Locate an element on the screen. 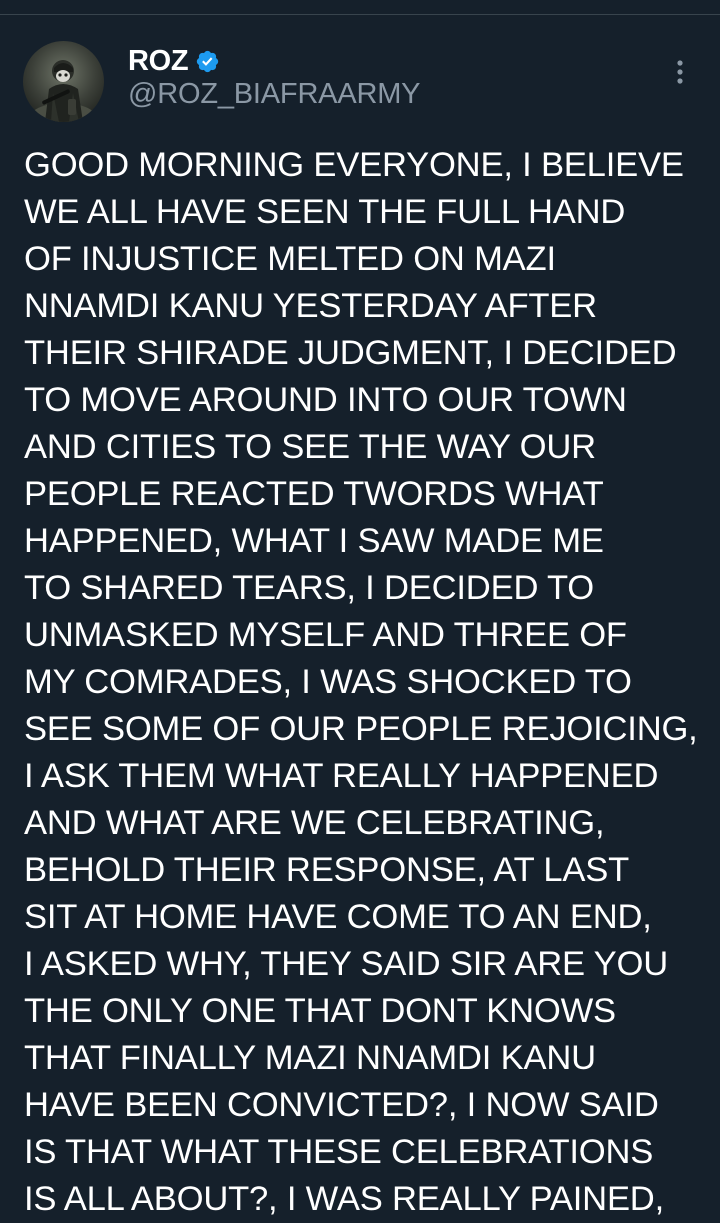 The height and width of the screenshot is (1223, 720). tweet-line: UNMASKED MYSELF AND THREE OF is located at coordinates (325, 635).